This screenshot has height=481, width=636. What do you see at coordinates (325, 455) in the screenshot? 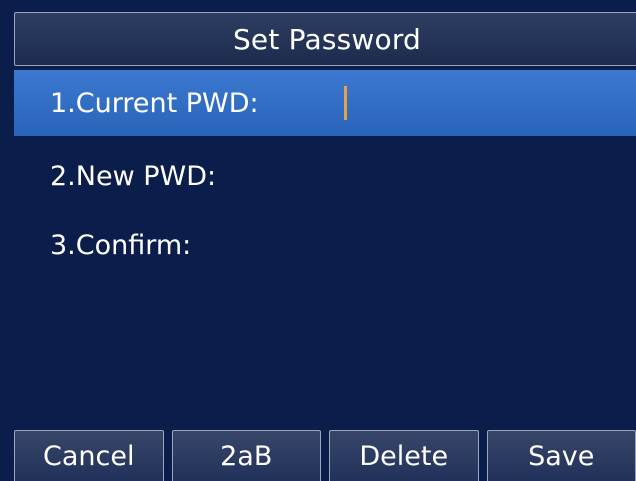
I see `softkey-bar: Cancel 2aB Delete Save` at bounding box center [325, 455].